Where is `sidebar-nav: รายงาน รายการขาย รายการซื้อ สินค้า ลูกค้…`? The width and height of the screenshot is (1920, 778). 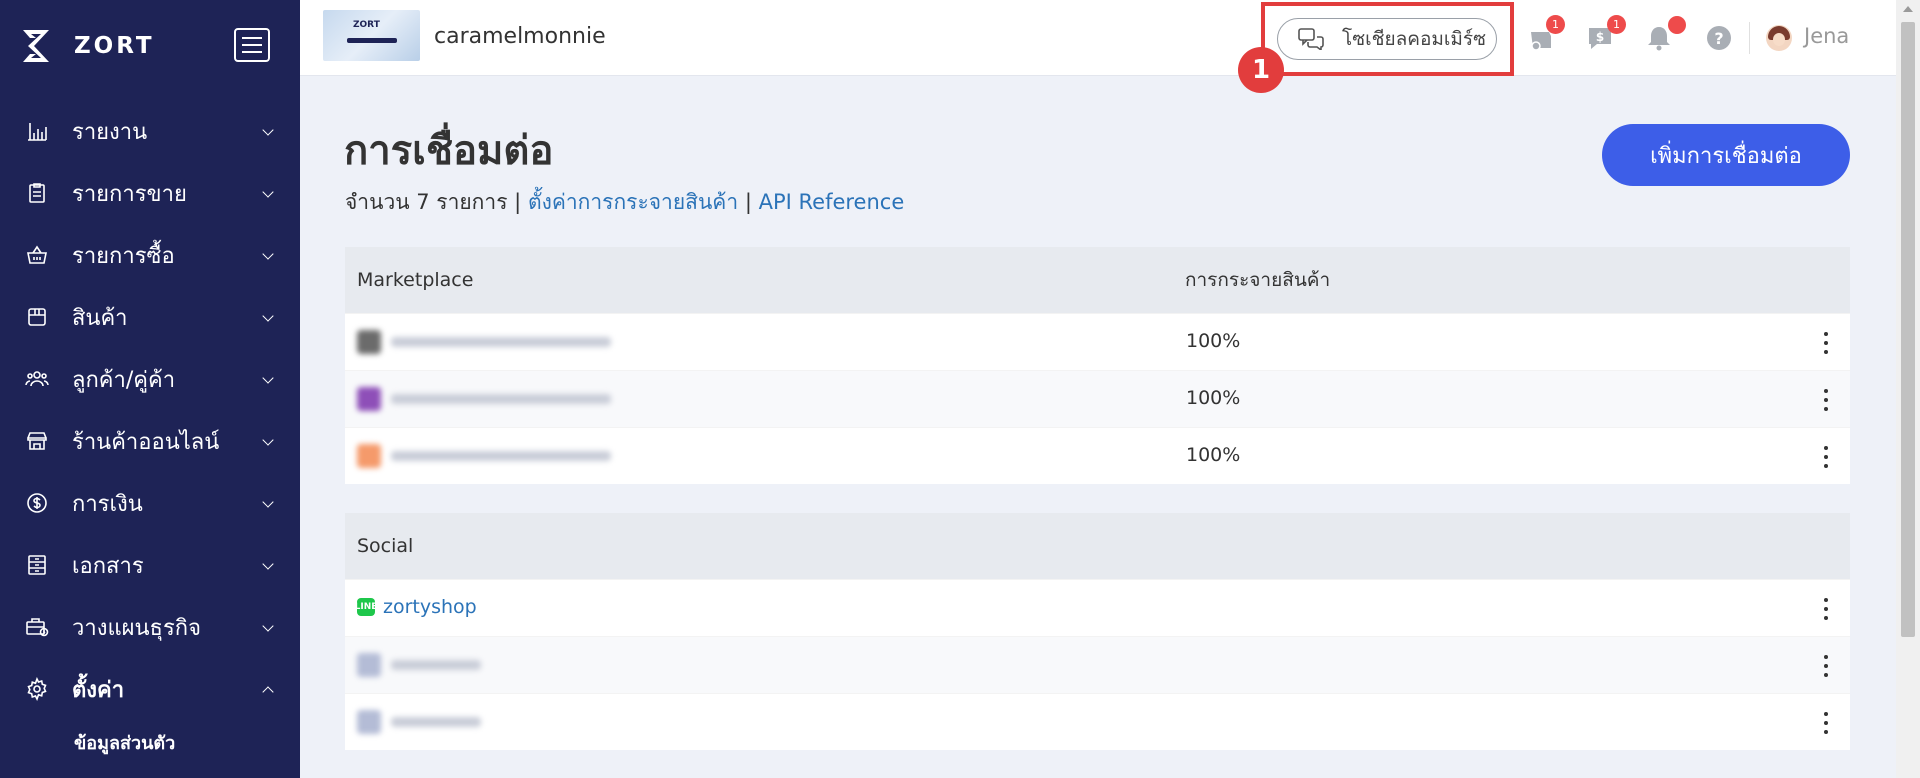
sidebar-nav: รายงาน รายการขาย รายการซื้อ สินค้า ลูกค้… is located at coordinates (150, 432).